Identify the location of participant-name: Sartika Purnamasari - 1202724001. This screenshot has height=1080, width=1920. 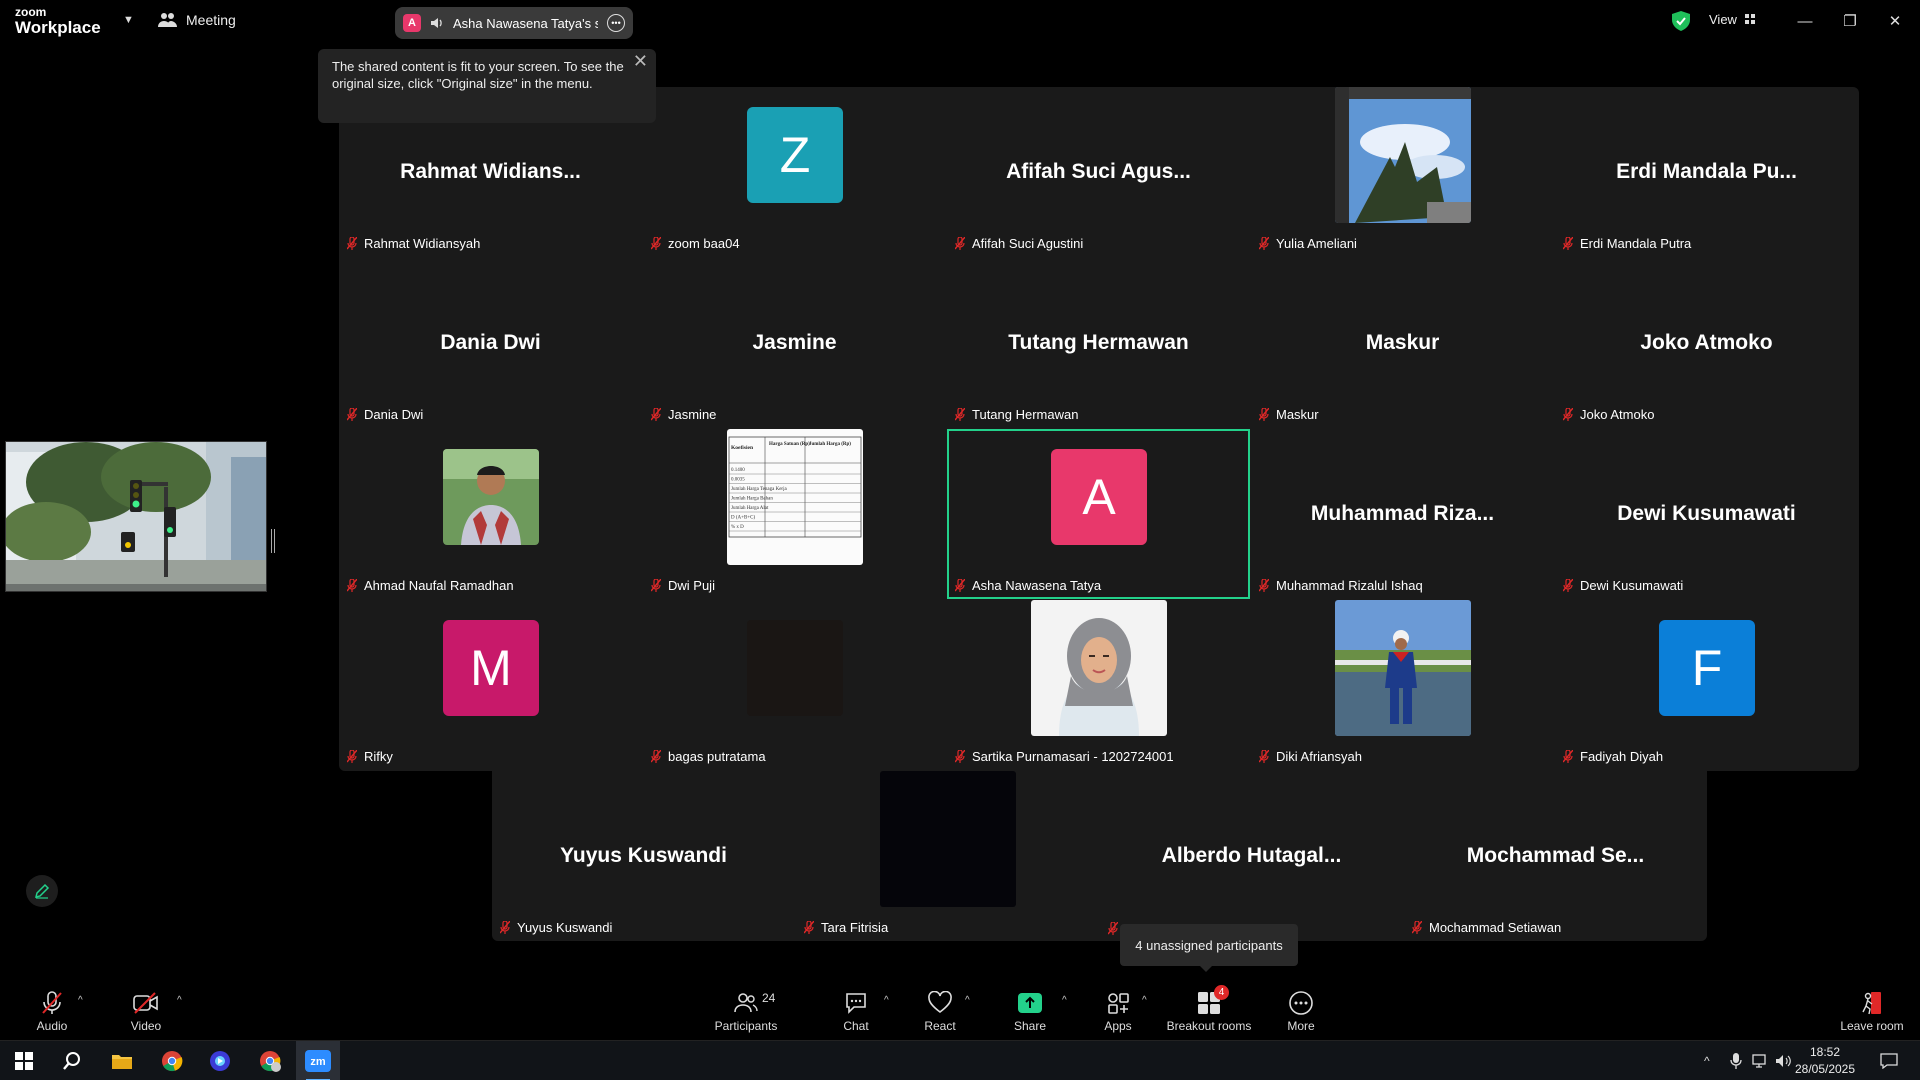
(1073, 756).